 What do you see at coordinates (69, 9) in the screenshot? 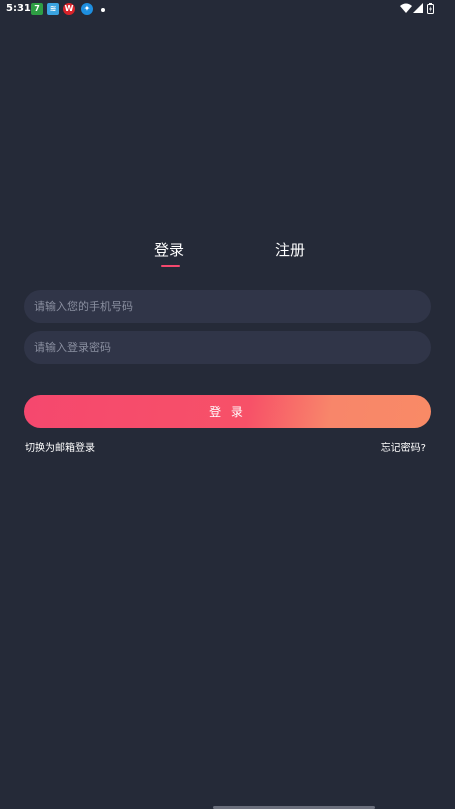
I see `app-notification-icon: W` at bounding box center [69, 9].